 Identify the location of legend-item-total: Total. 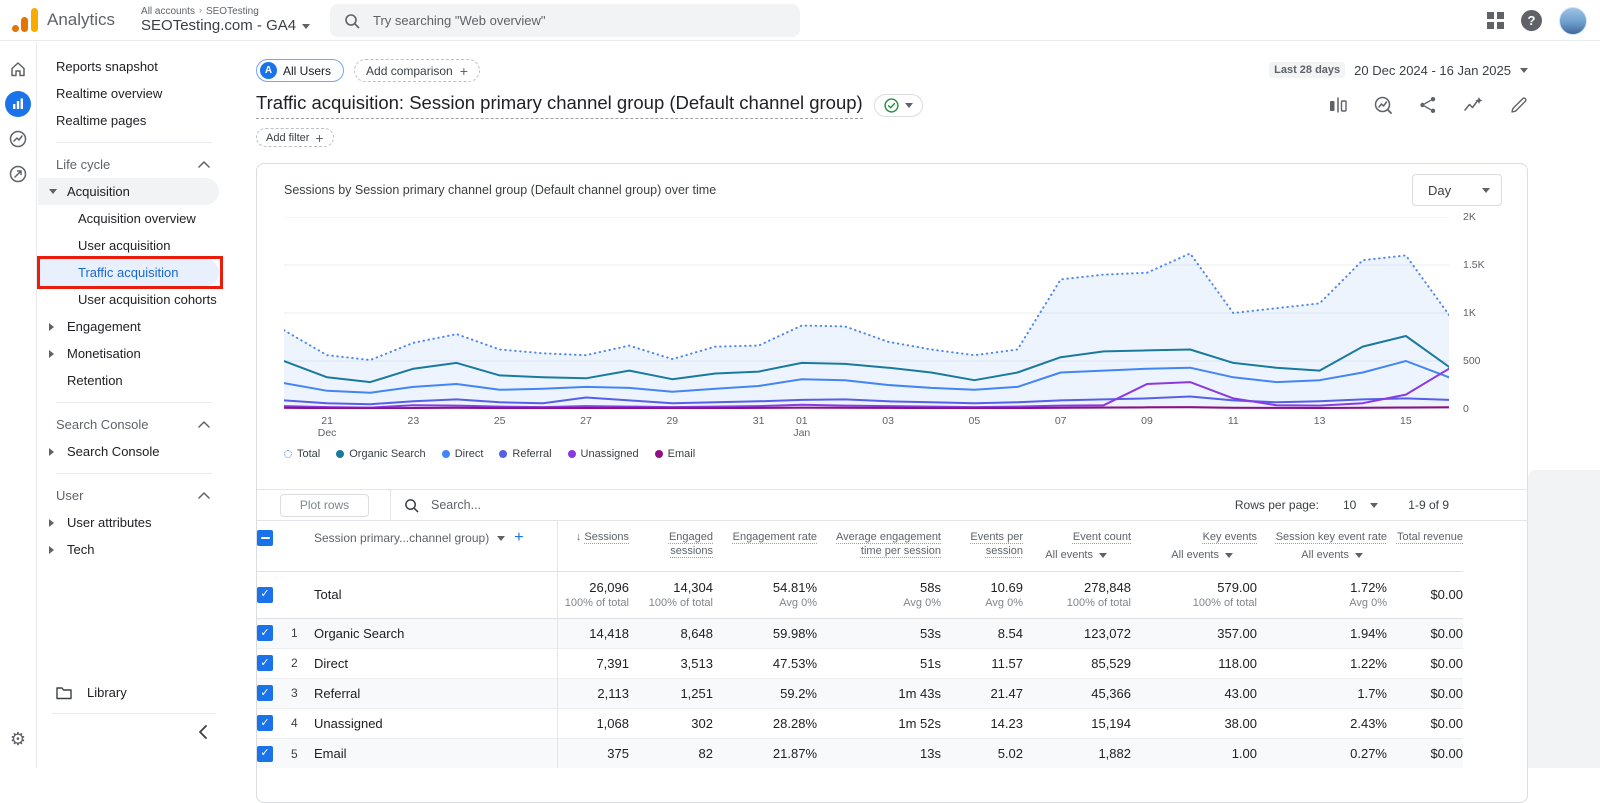
(302, 454).